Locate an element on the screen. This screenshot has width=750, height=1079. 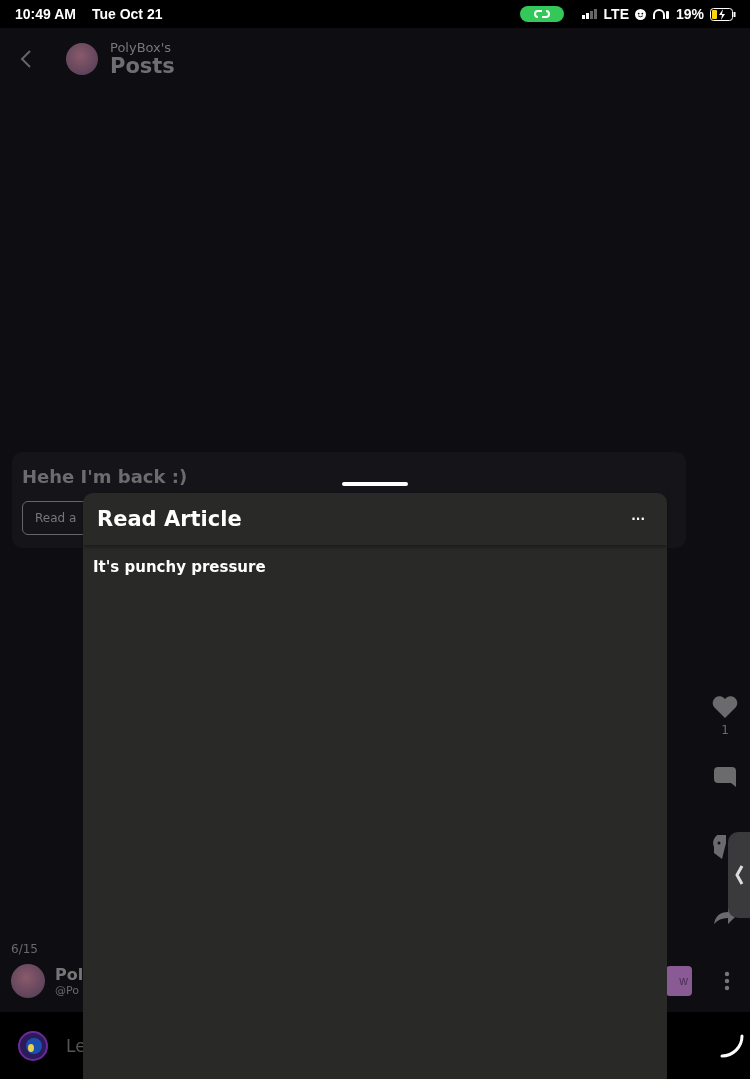
battery-charging-icon is located at coordinates (723, 14).